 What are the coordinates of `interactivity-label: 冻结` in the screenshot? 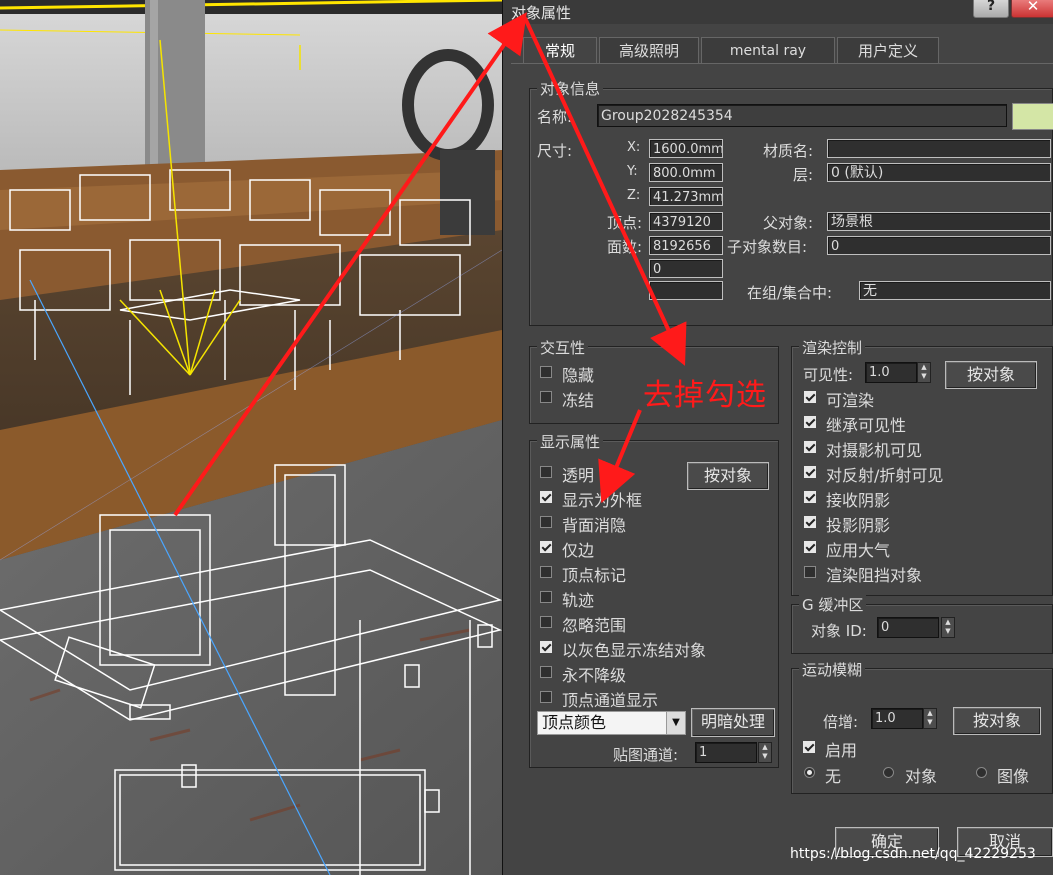 It's located at (578, 400).